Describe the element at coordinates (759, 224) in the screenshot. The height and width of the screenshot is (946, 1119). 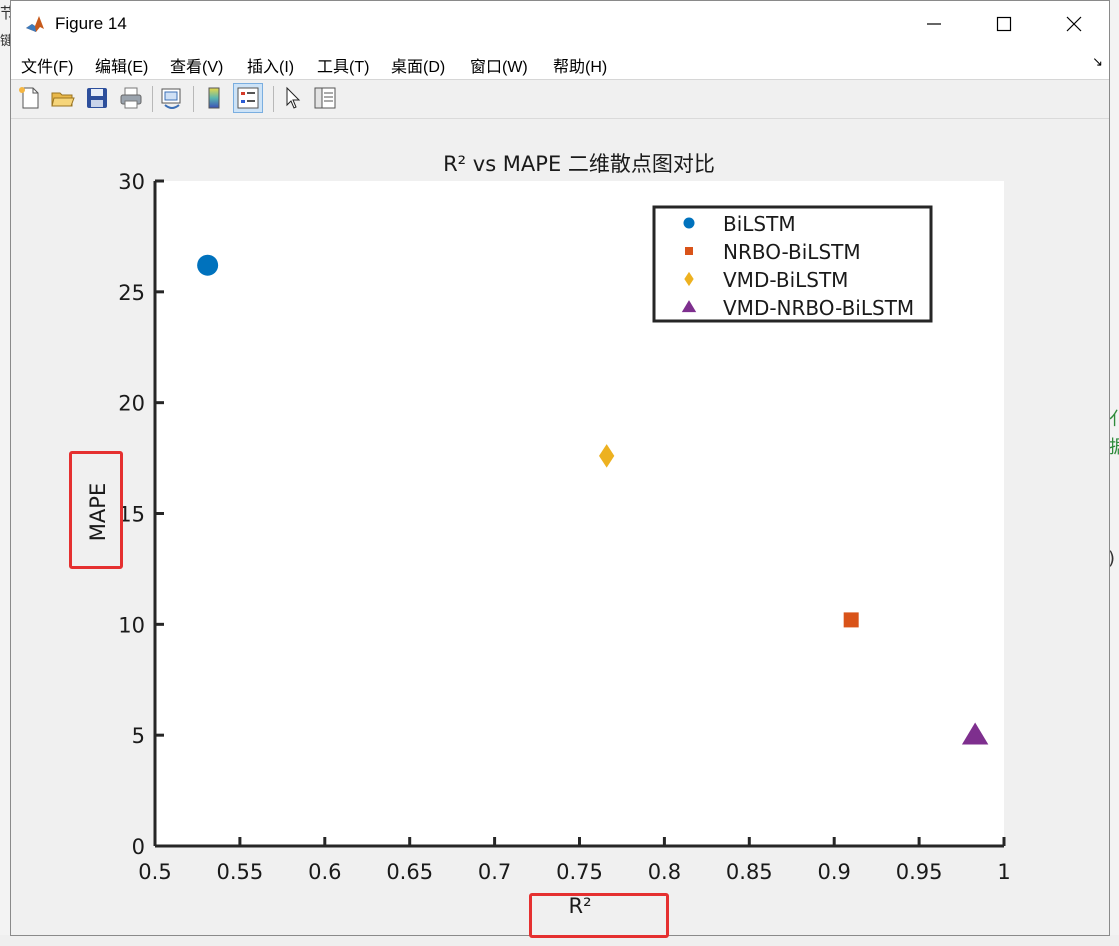
I see `legend-label: BiLSTM` at that location.